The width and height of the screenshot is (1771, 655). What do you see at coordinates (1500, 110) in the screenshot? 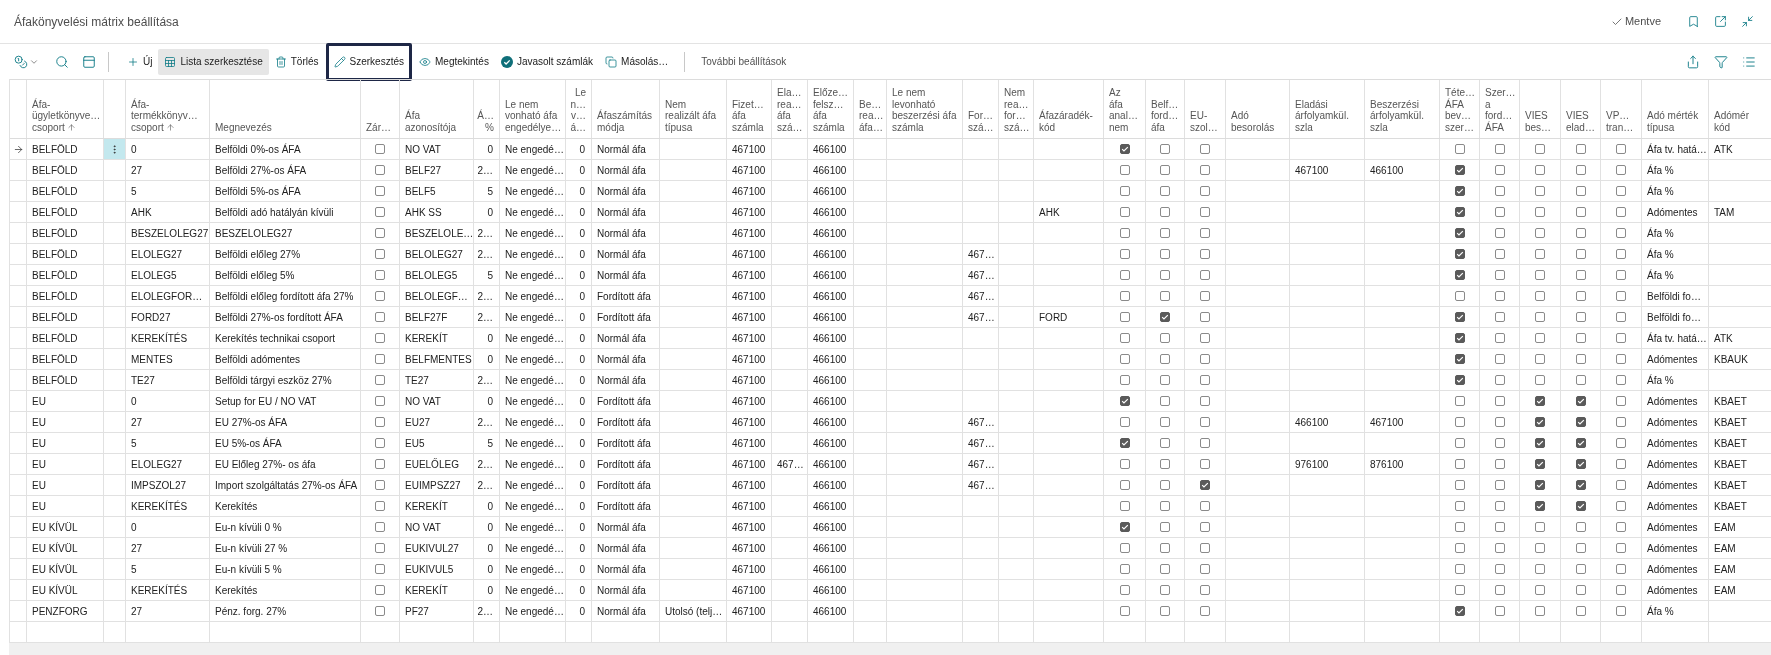
I see `column-header: Szer… a ford… ÁFA` at bounding box center [1500, 110].